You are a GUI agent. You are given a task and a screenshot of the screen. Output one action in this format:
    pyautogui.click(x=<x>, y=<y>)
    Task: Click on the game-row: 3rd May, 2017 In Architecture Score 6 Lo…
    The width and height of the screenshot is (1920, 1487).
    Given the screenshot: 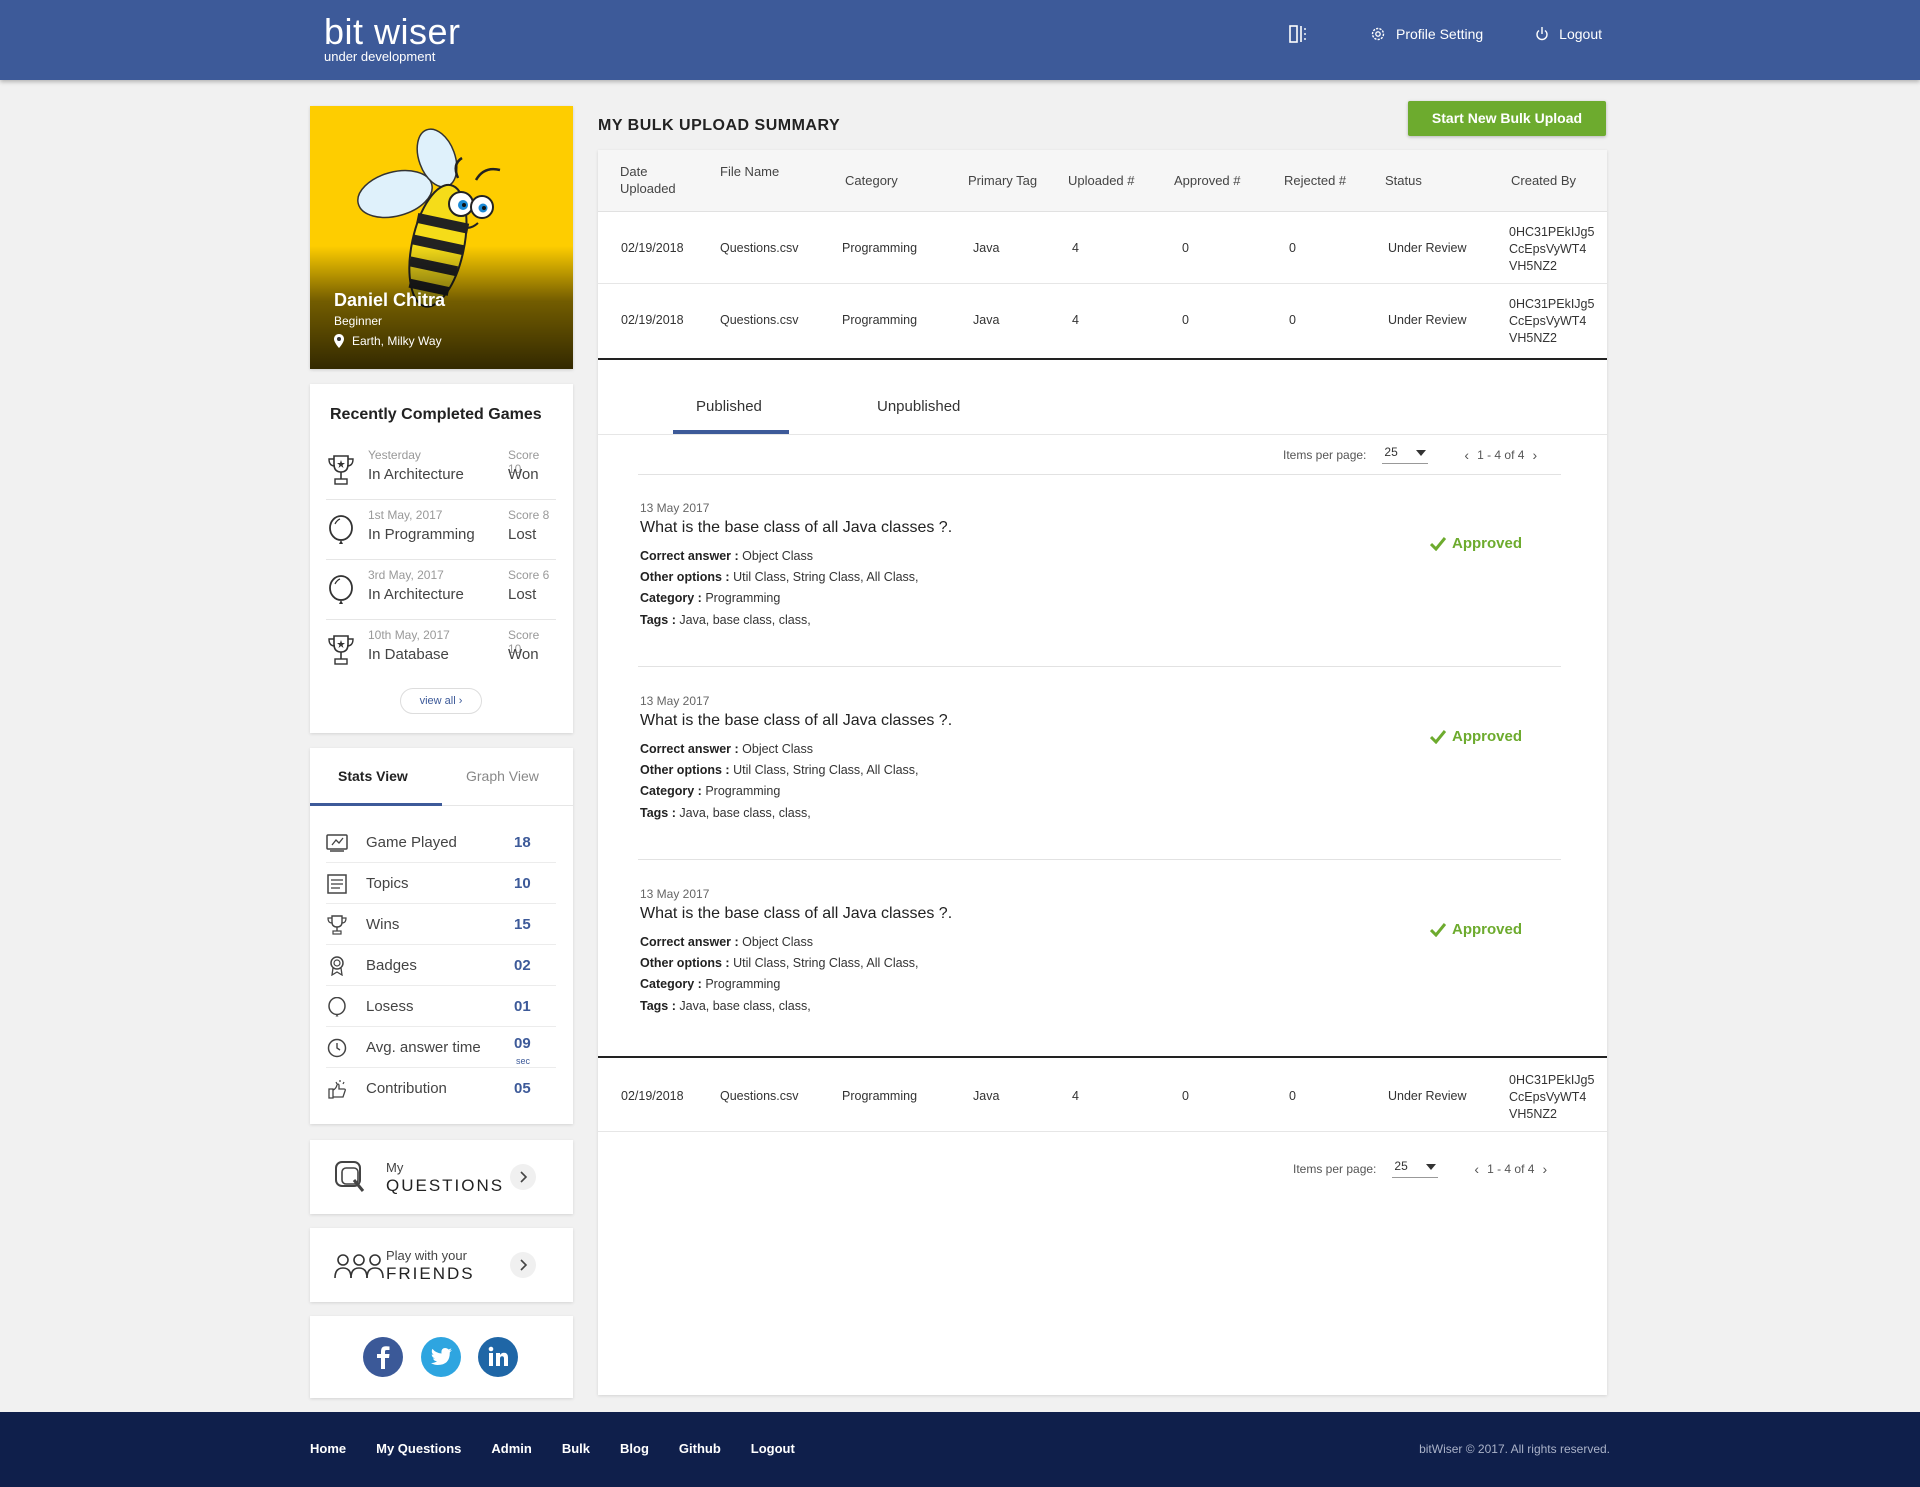 What is the action you would take?
    pyautogui.click(x=441, y=590)
    